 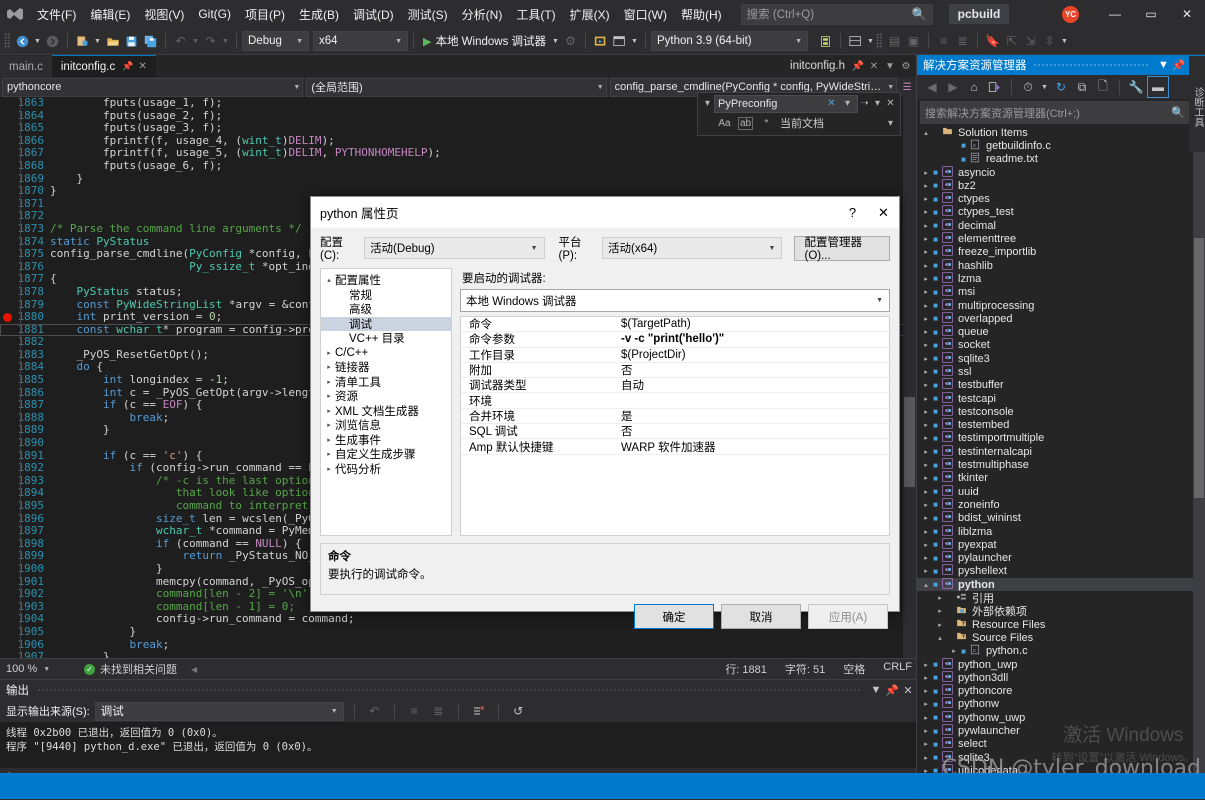 What do you see at coordinates (848, 616) in the screenshot?
I see `apply-button: 应用(A)` at bounding box center [848, 616].